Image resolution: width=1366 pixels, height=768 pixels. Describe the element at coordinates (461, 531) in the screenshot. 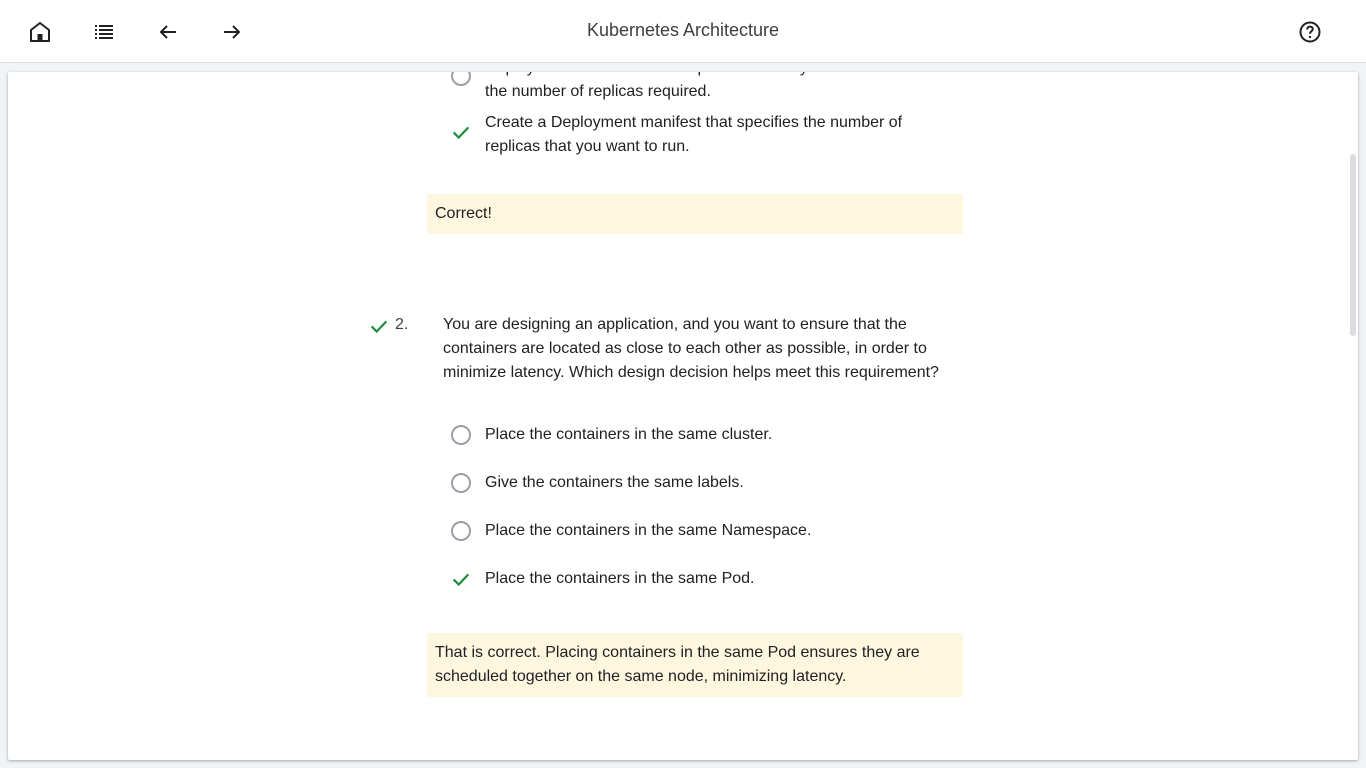

I see `q2-option-3-radio` at that location.